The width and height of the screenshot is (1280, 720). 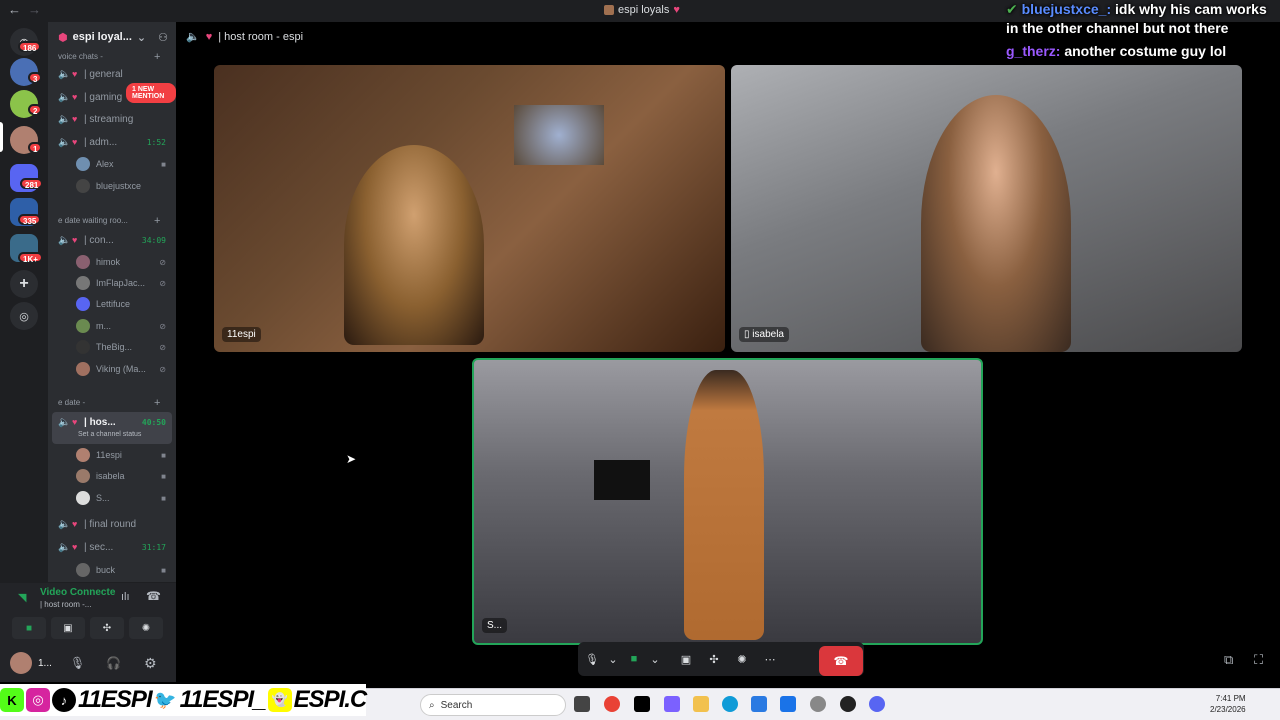 I want to click on add-member-icon: ⚇, so click(x=163, y=37).